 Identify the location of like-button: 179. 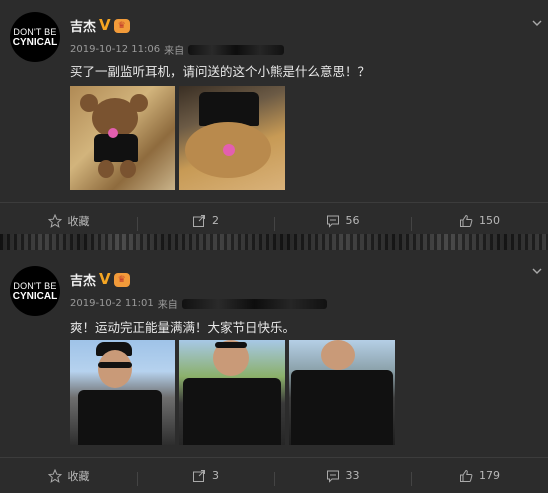
(479, 477).